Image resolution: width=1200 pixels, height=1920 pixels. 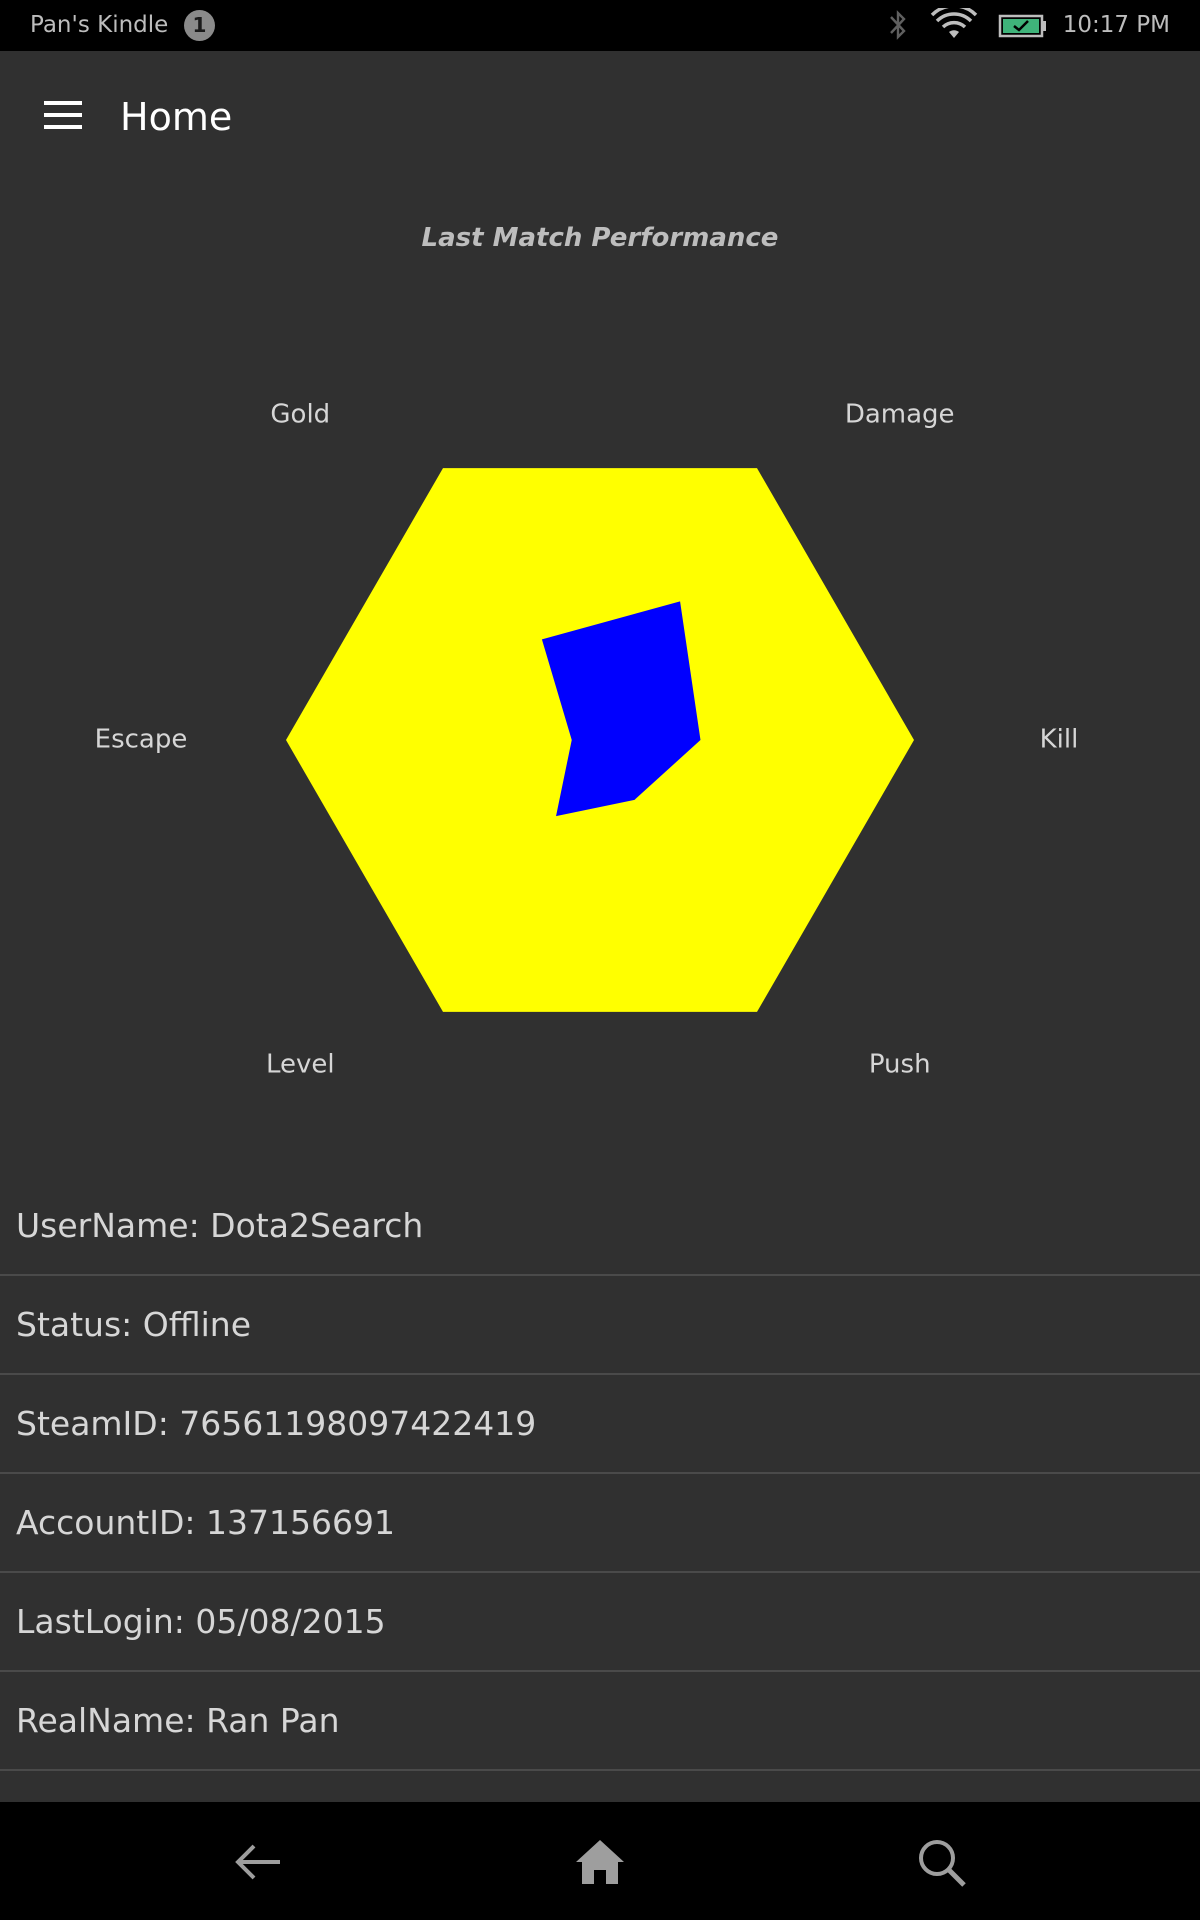 I want to click on home-icon, so click(x=600, y=1862).